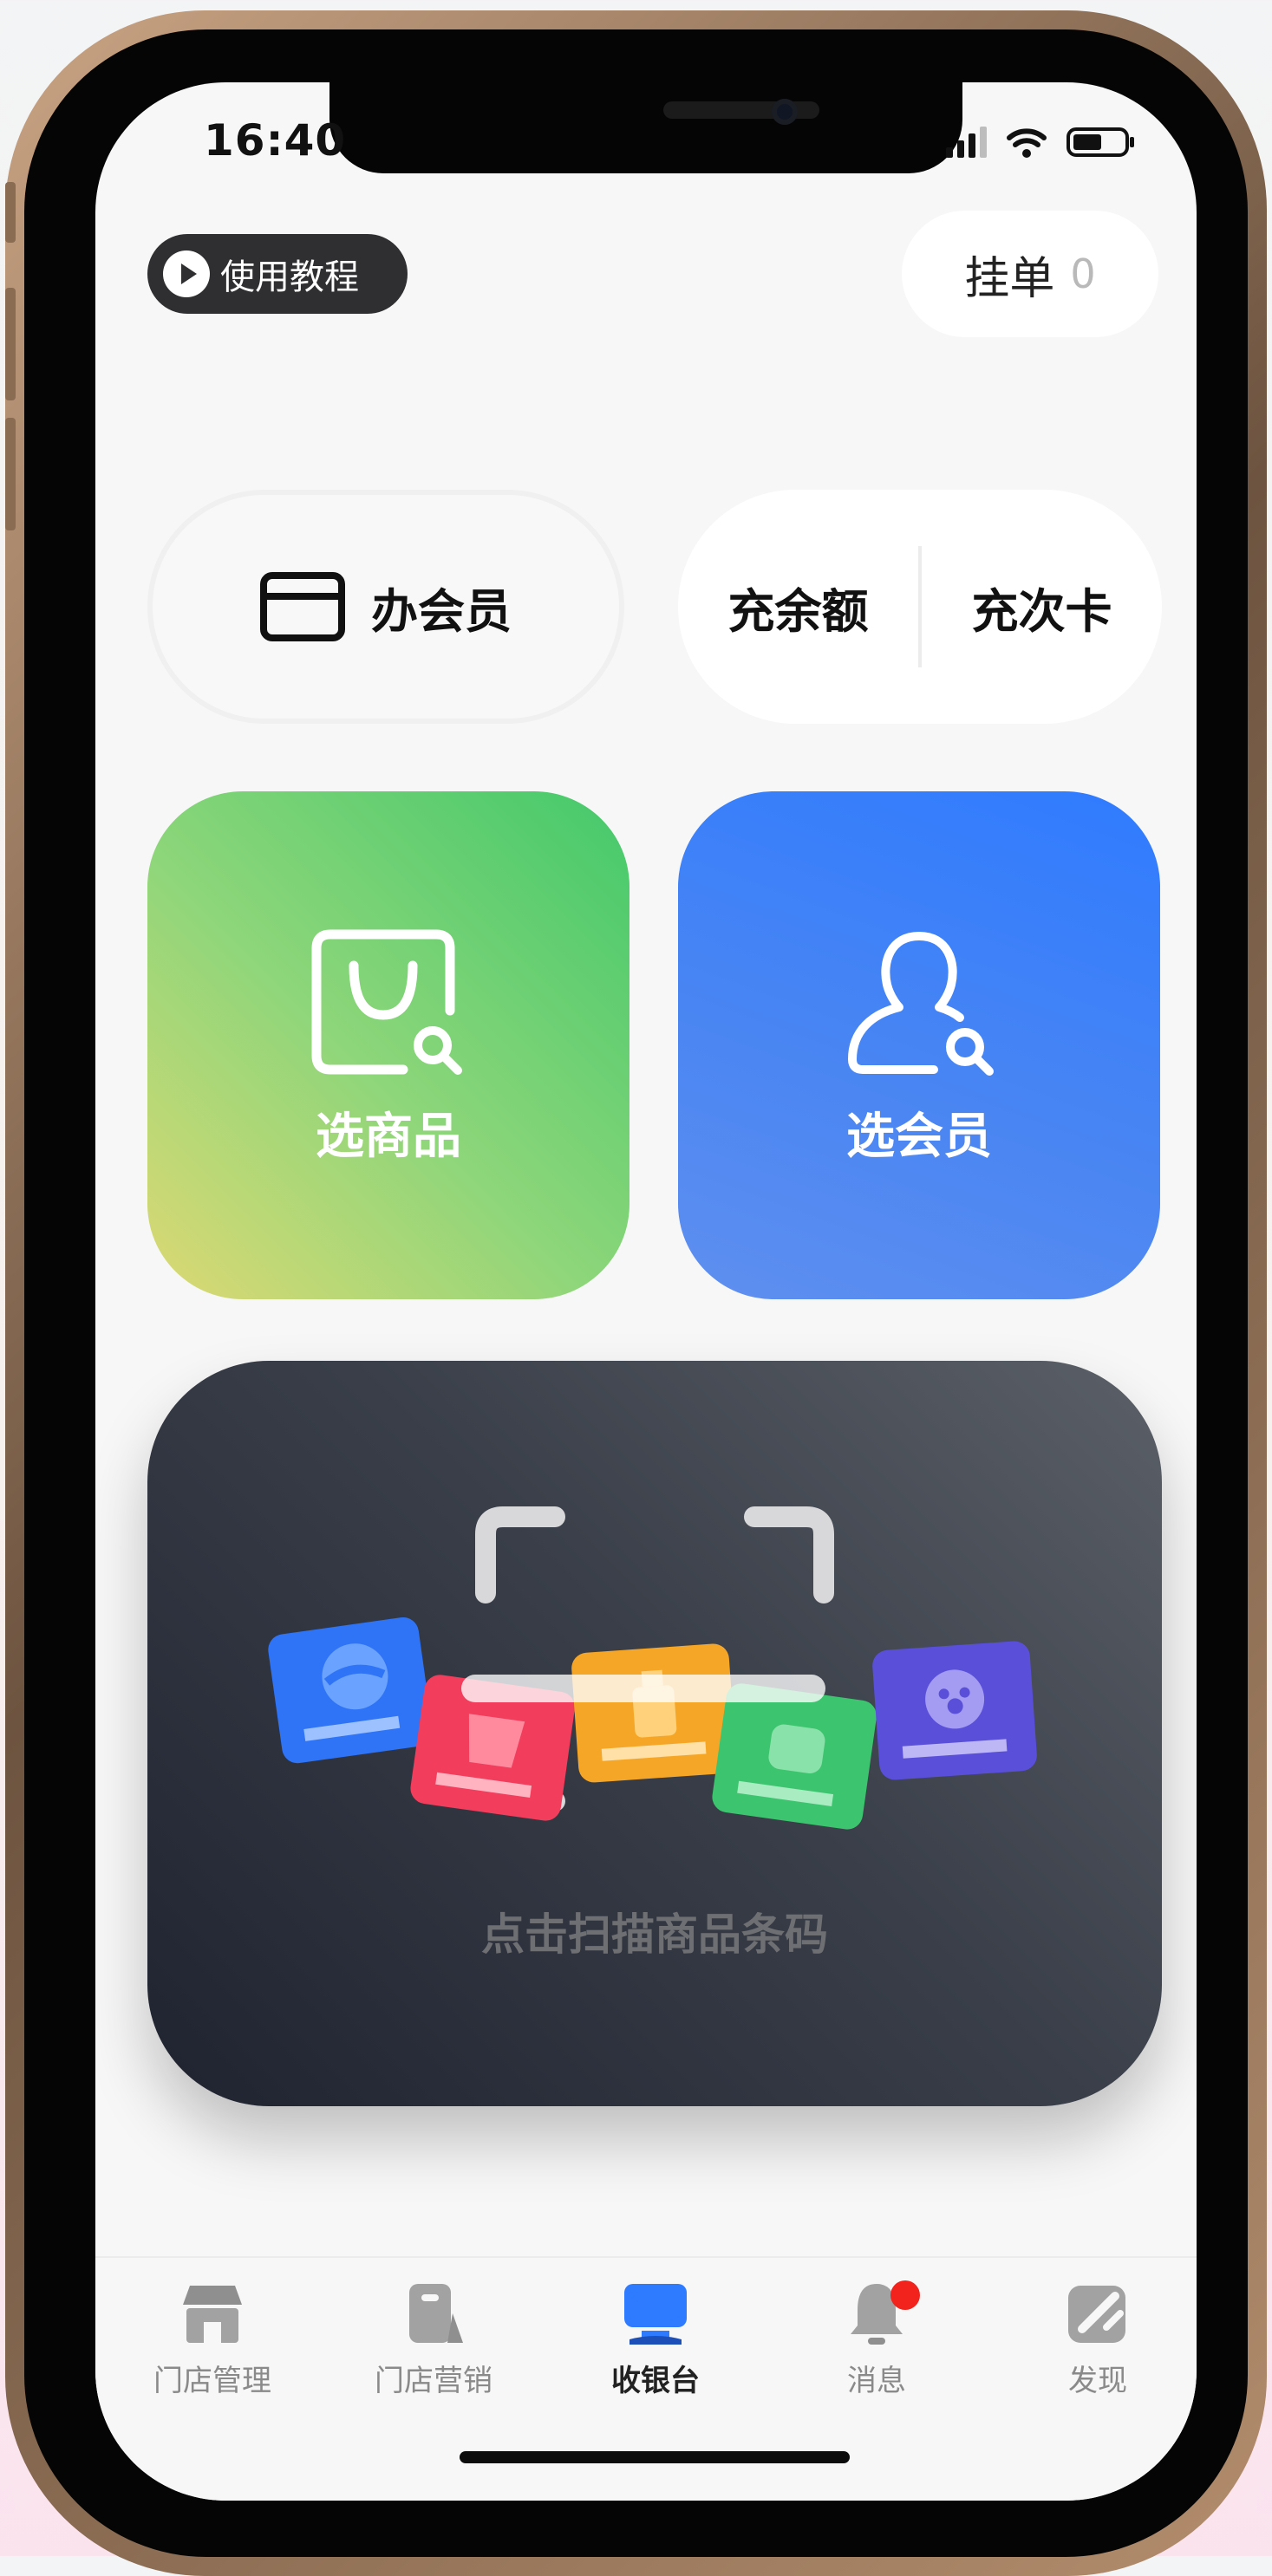 The height and width of the screenshot is (2576, 1272). I want to click on recharge-balance-button: 充余额, so click(798, 607).